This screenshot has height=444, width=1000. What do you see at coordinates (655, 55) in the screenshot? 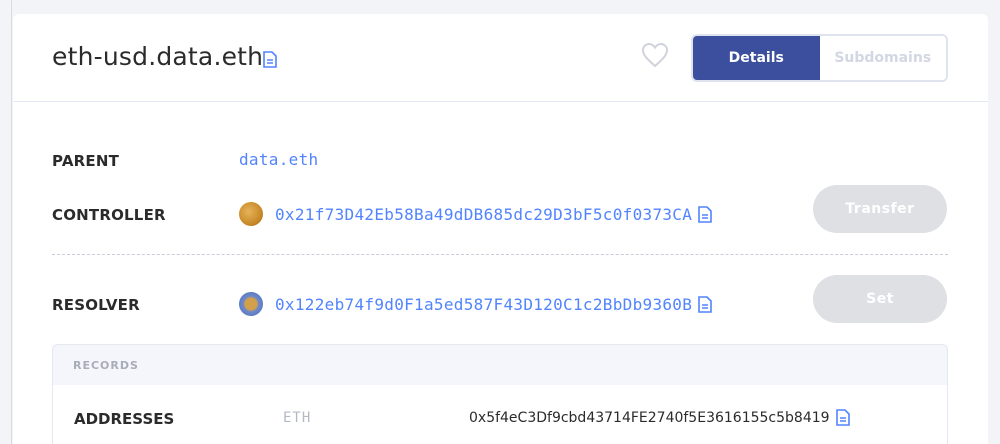
I see `favorite-heart-icon` at bounding box center [655, 55].